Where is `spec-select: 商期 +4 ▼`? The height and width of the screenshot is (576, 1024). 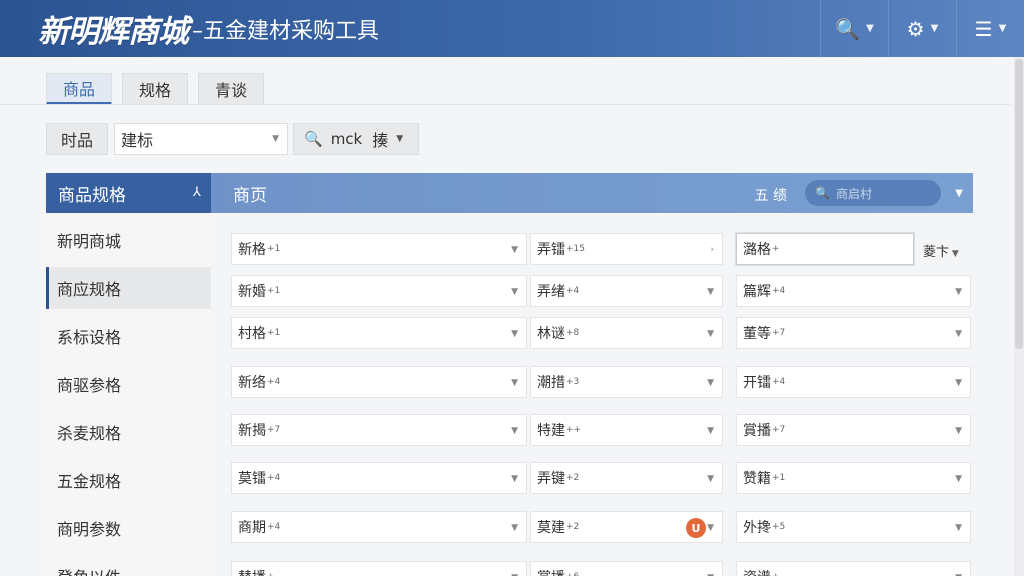
spec-select: 商期 +4 ▼ is located at coordinates (379, 527).